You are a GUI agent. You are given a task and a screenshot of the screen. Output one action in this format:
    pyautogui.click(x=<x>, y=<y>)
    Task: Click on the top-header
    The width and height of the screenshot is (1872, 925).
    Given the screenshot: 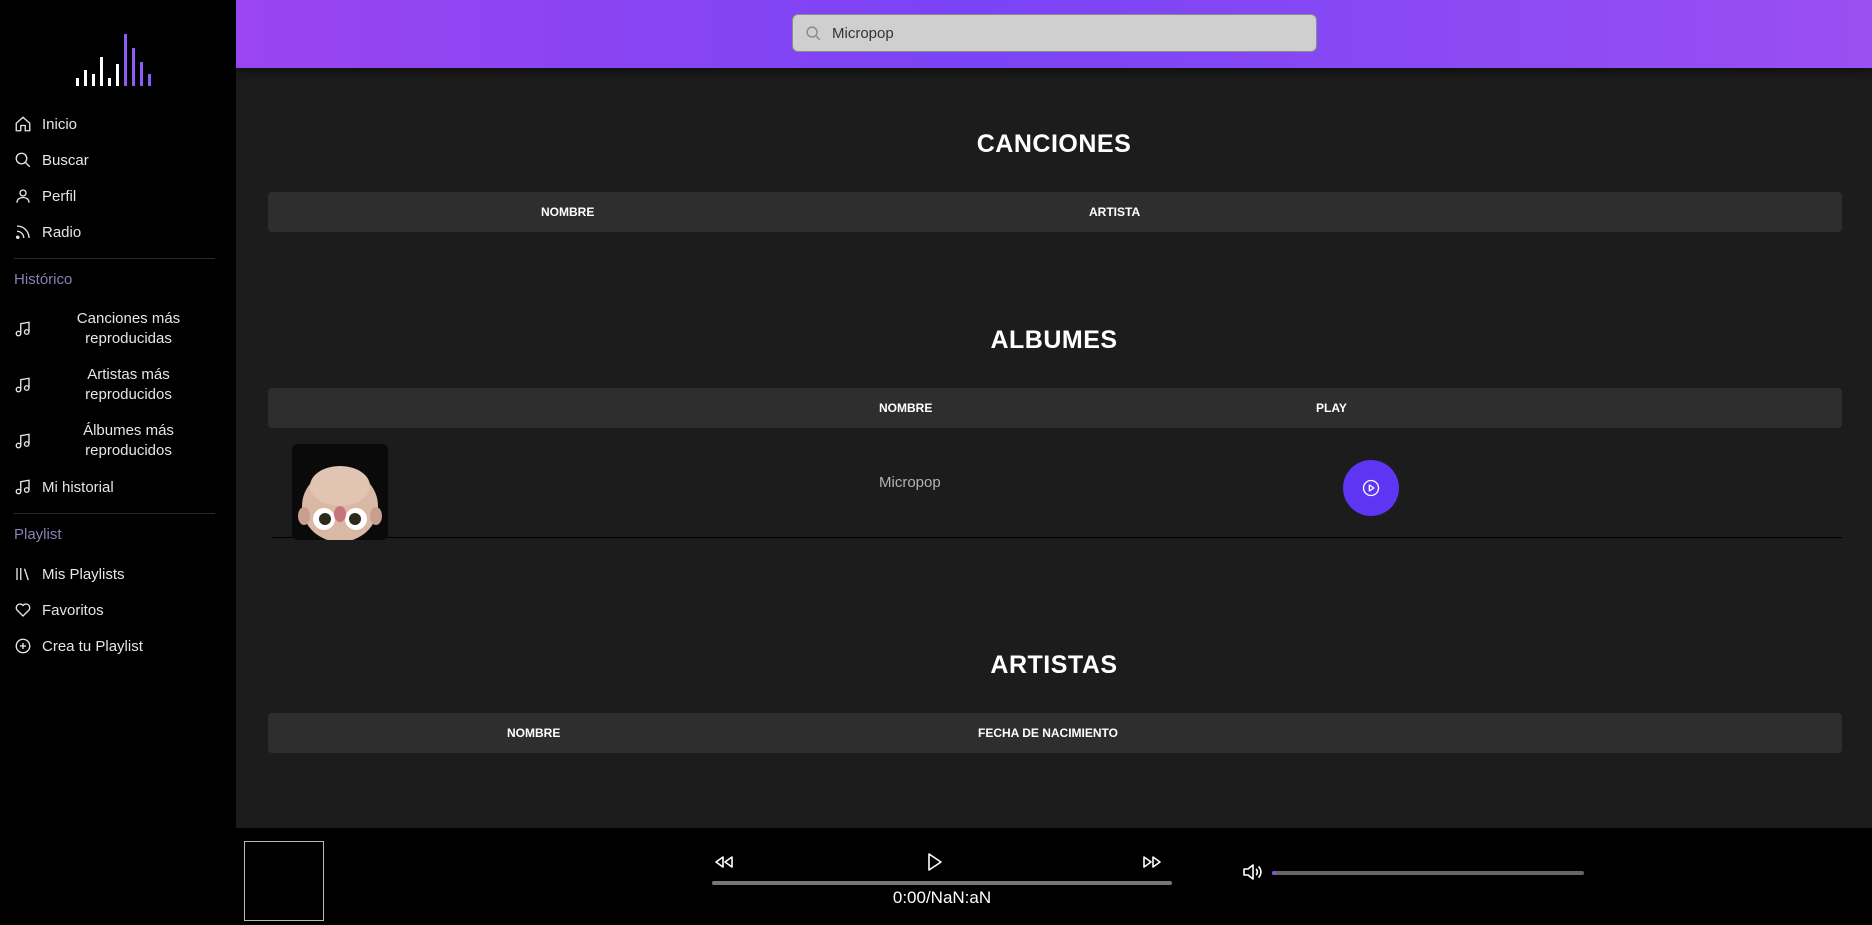 What is the action you would take?
    pyautogui.click(x=1054, y=34)
    